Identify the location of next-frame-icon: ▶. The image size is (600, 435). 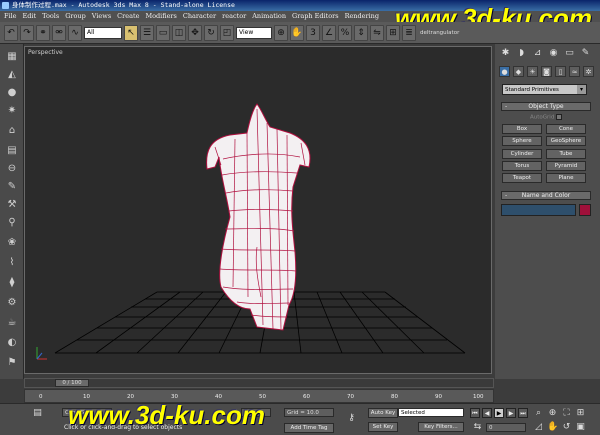
(511, 413).